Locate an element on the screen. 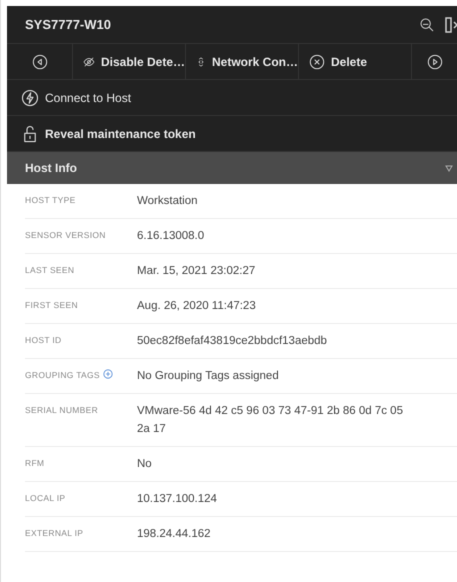  field-value: 198.24.44.162 is located at coordinates (174, 534).